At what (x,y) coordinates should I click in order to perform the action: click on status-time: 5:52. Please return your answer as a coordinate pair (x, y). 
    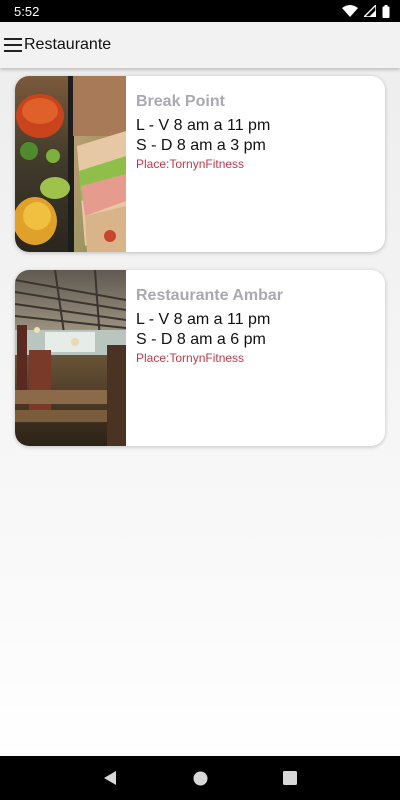
    Looking at the image, I should click on (27, 11).